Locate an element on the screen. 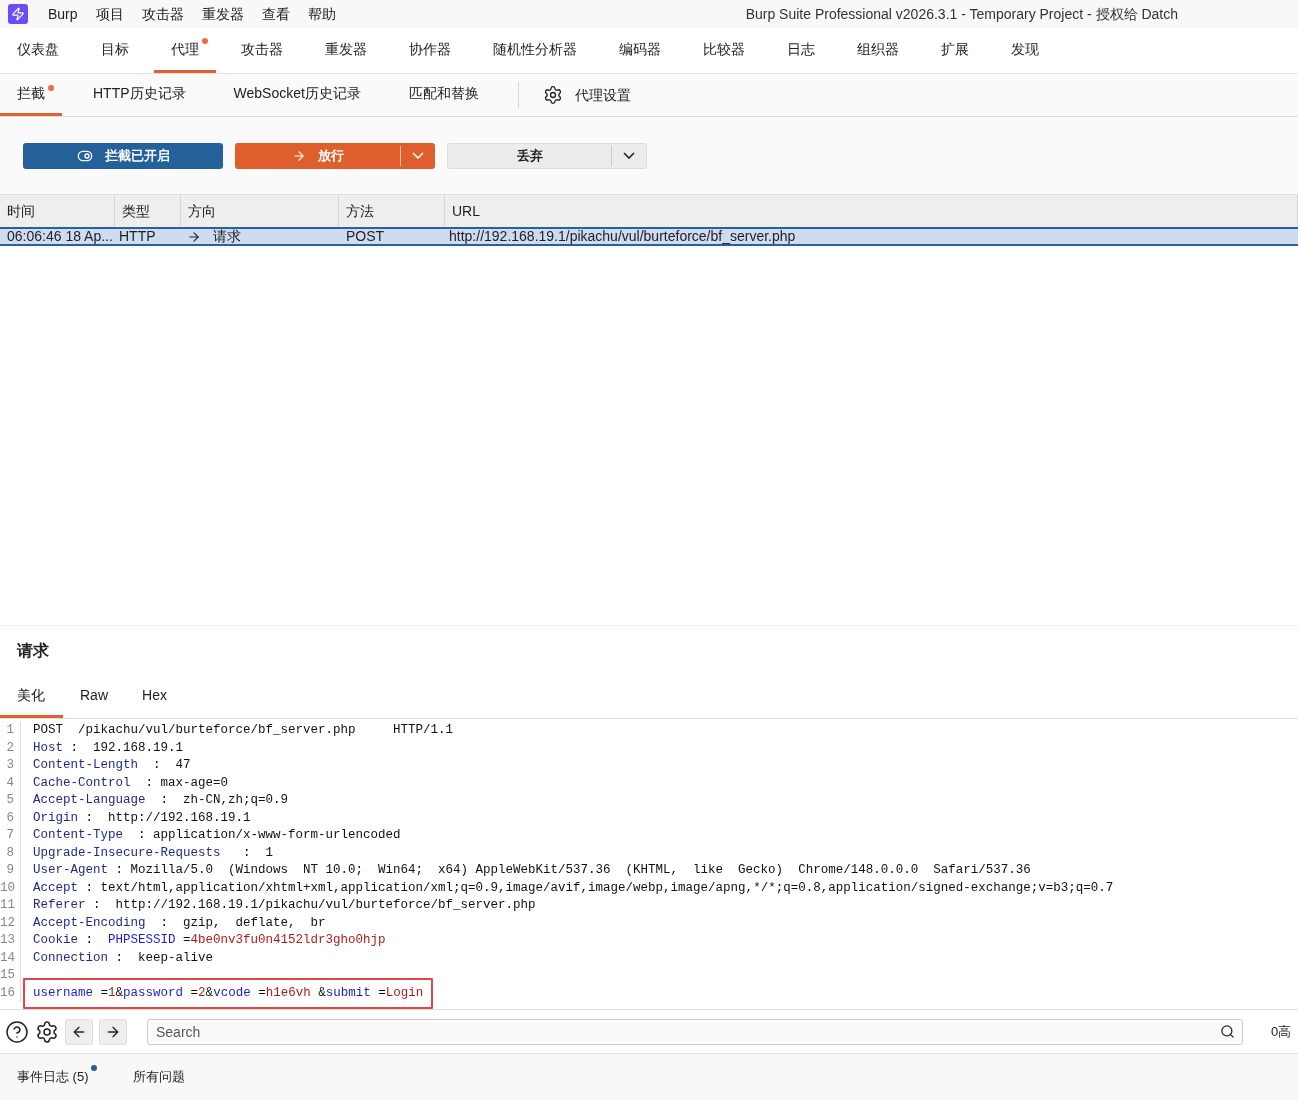  main-tab: 重发器 is located at coordinates (346, 50).